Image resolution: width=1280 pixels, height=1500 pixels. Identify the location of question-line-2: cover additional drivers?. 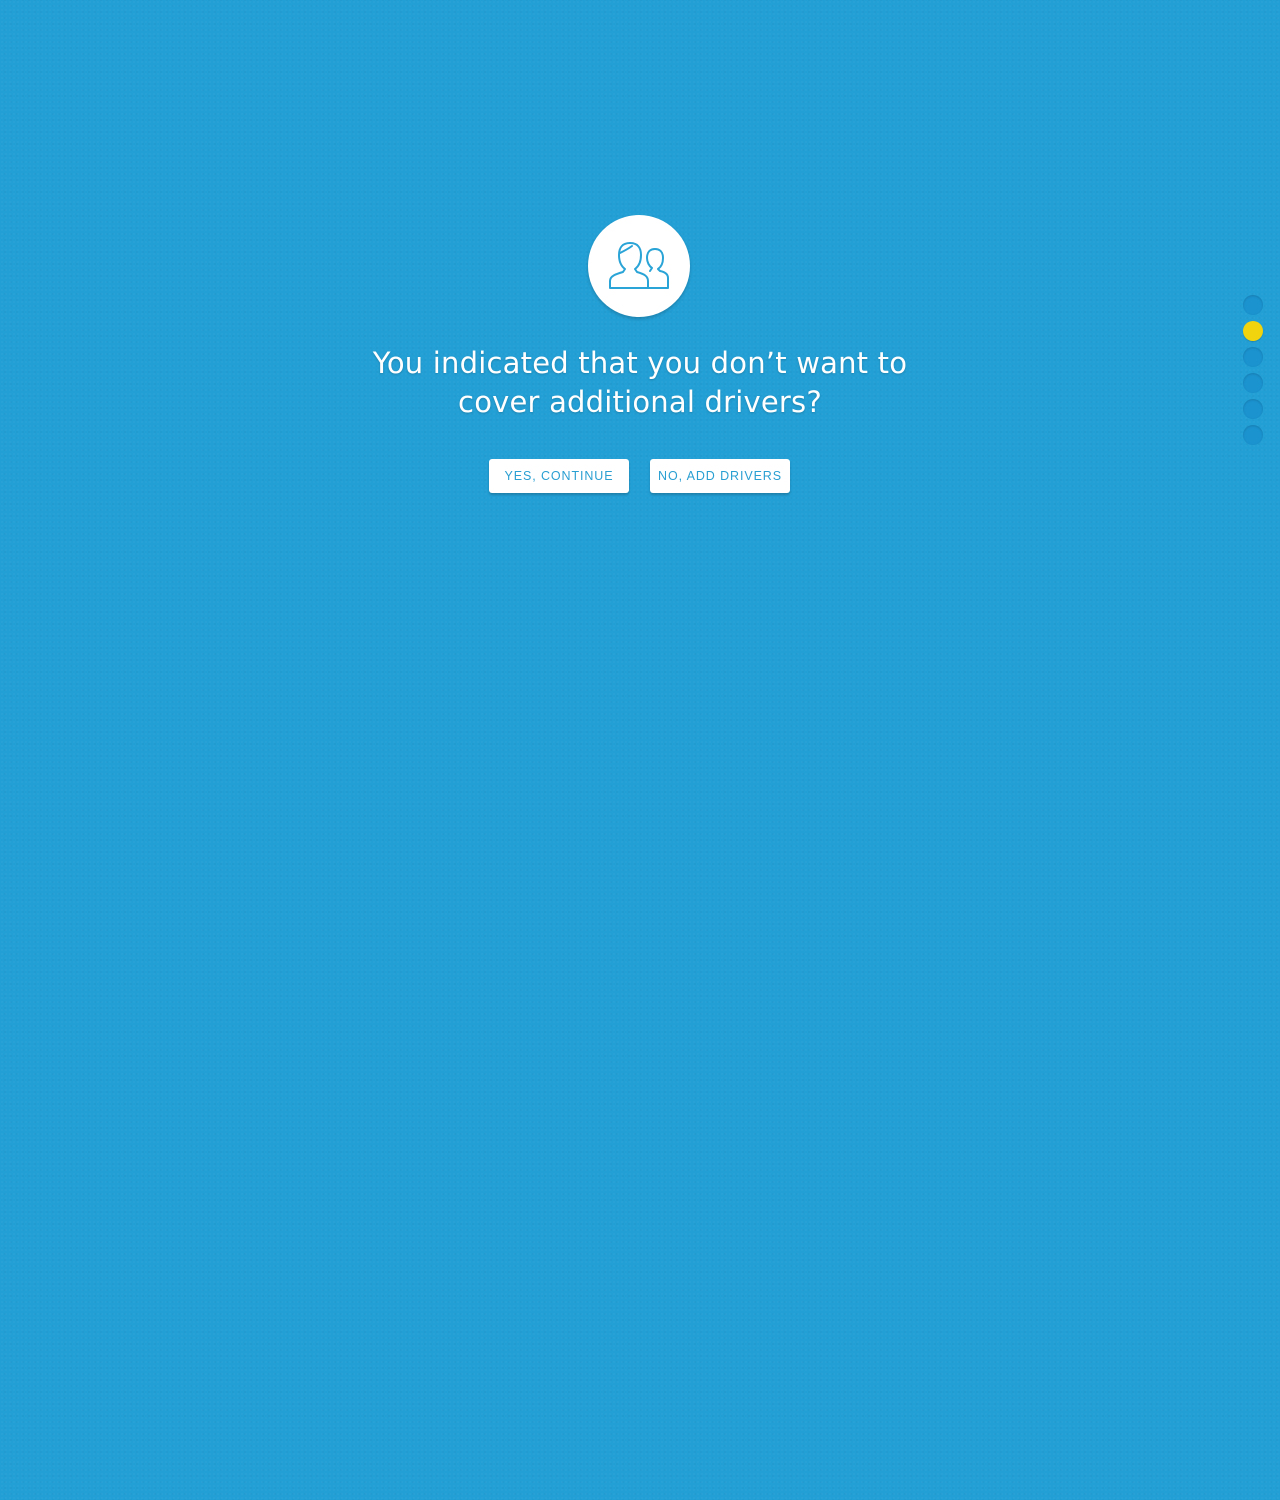
(640, 402).